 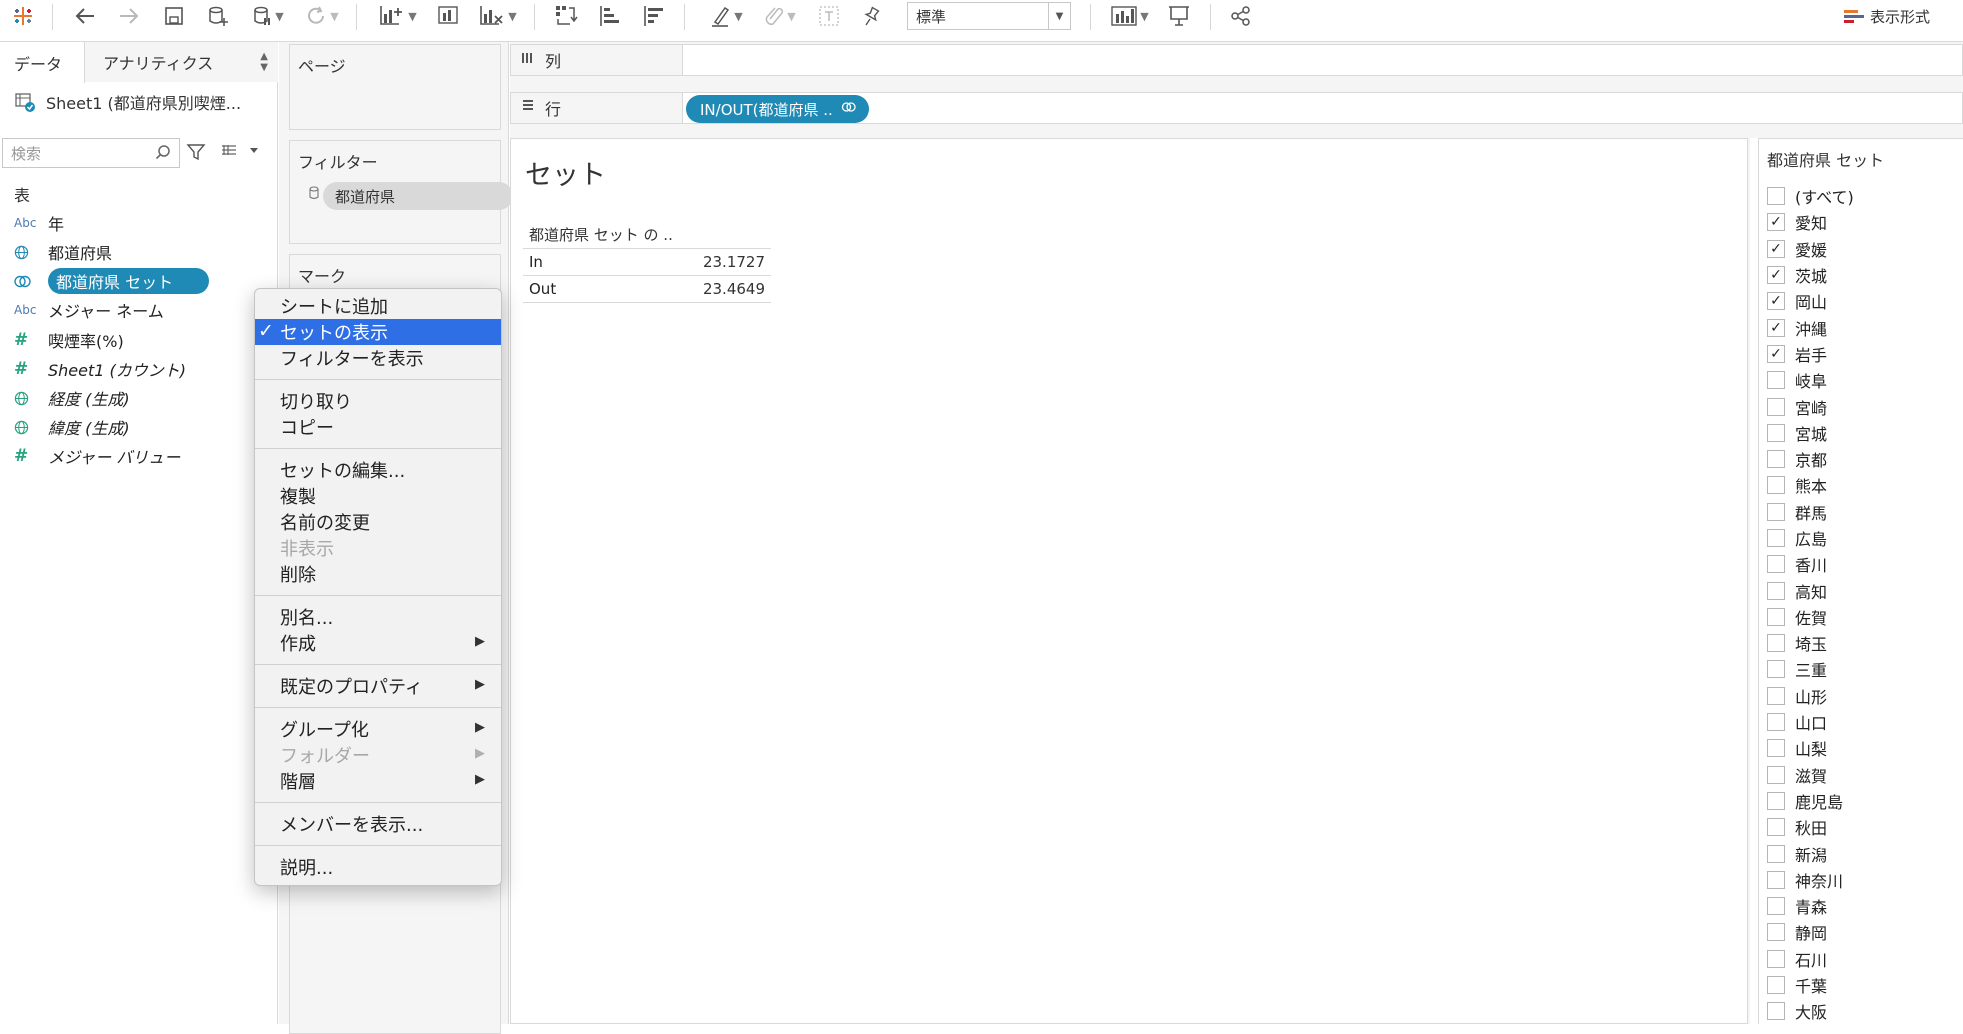 What do you see at coordinates (1862, 985) in the screenshot?
I see `set-member-item: 千葉` at bounding box center [1862, 985].